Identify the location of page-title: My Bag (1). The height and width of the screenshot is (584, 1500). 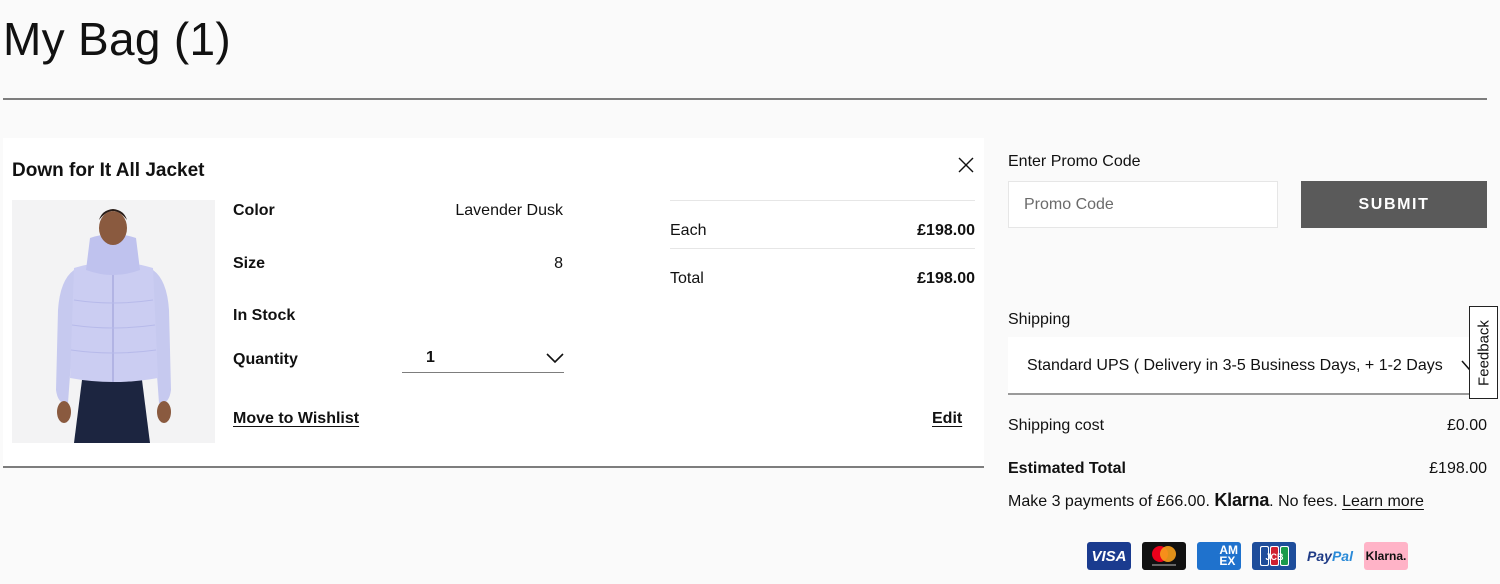
(117, 39).